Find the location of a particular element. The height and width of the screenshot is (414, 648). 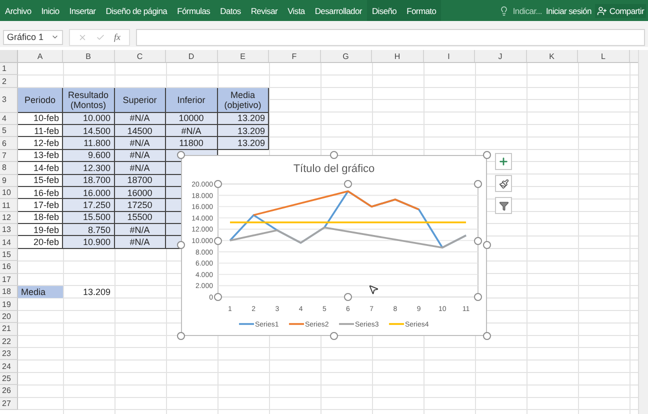

table-cell: 8.750 is located at coordinates (88, 230).